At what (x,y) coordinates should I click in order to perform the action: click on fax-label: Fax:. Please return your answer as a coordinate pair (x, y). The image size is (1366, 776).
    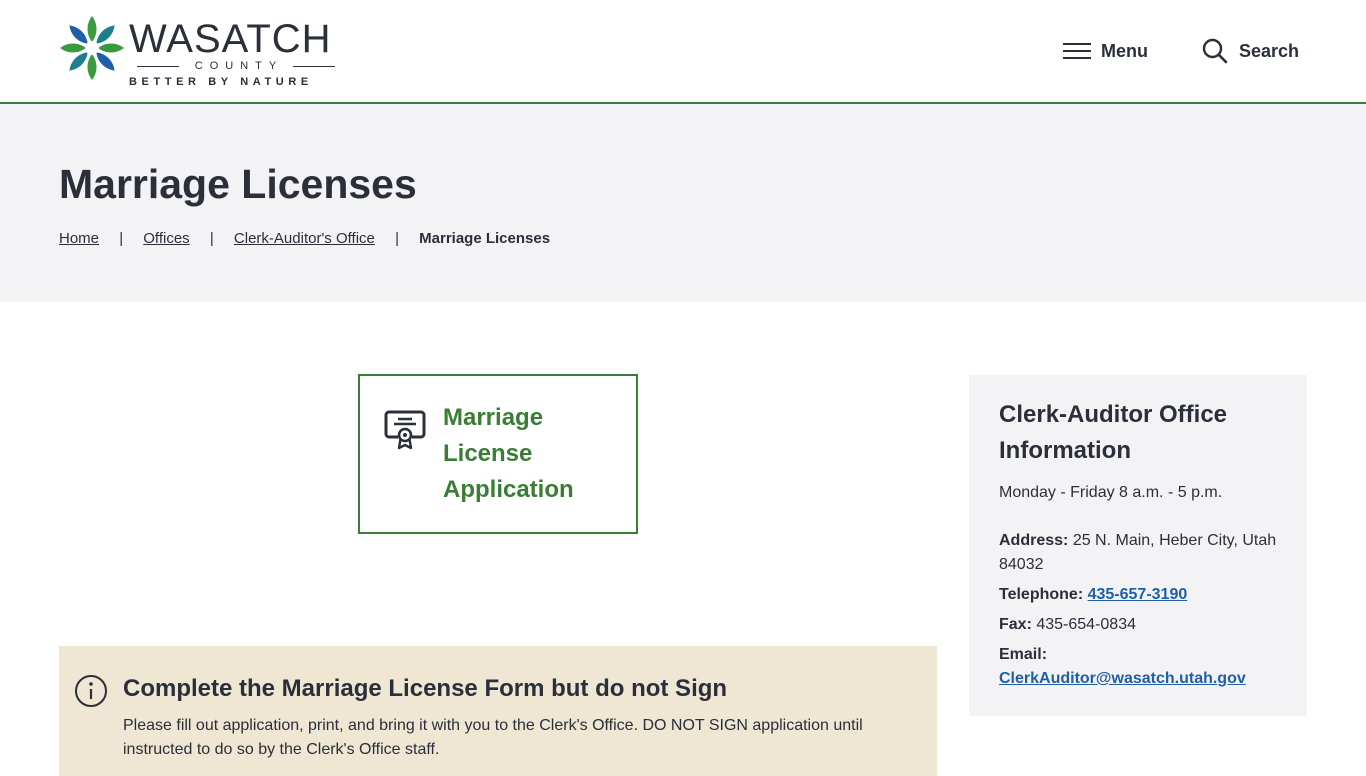
    Looking at the image, I should click on (1015, 624).